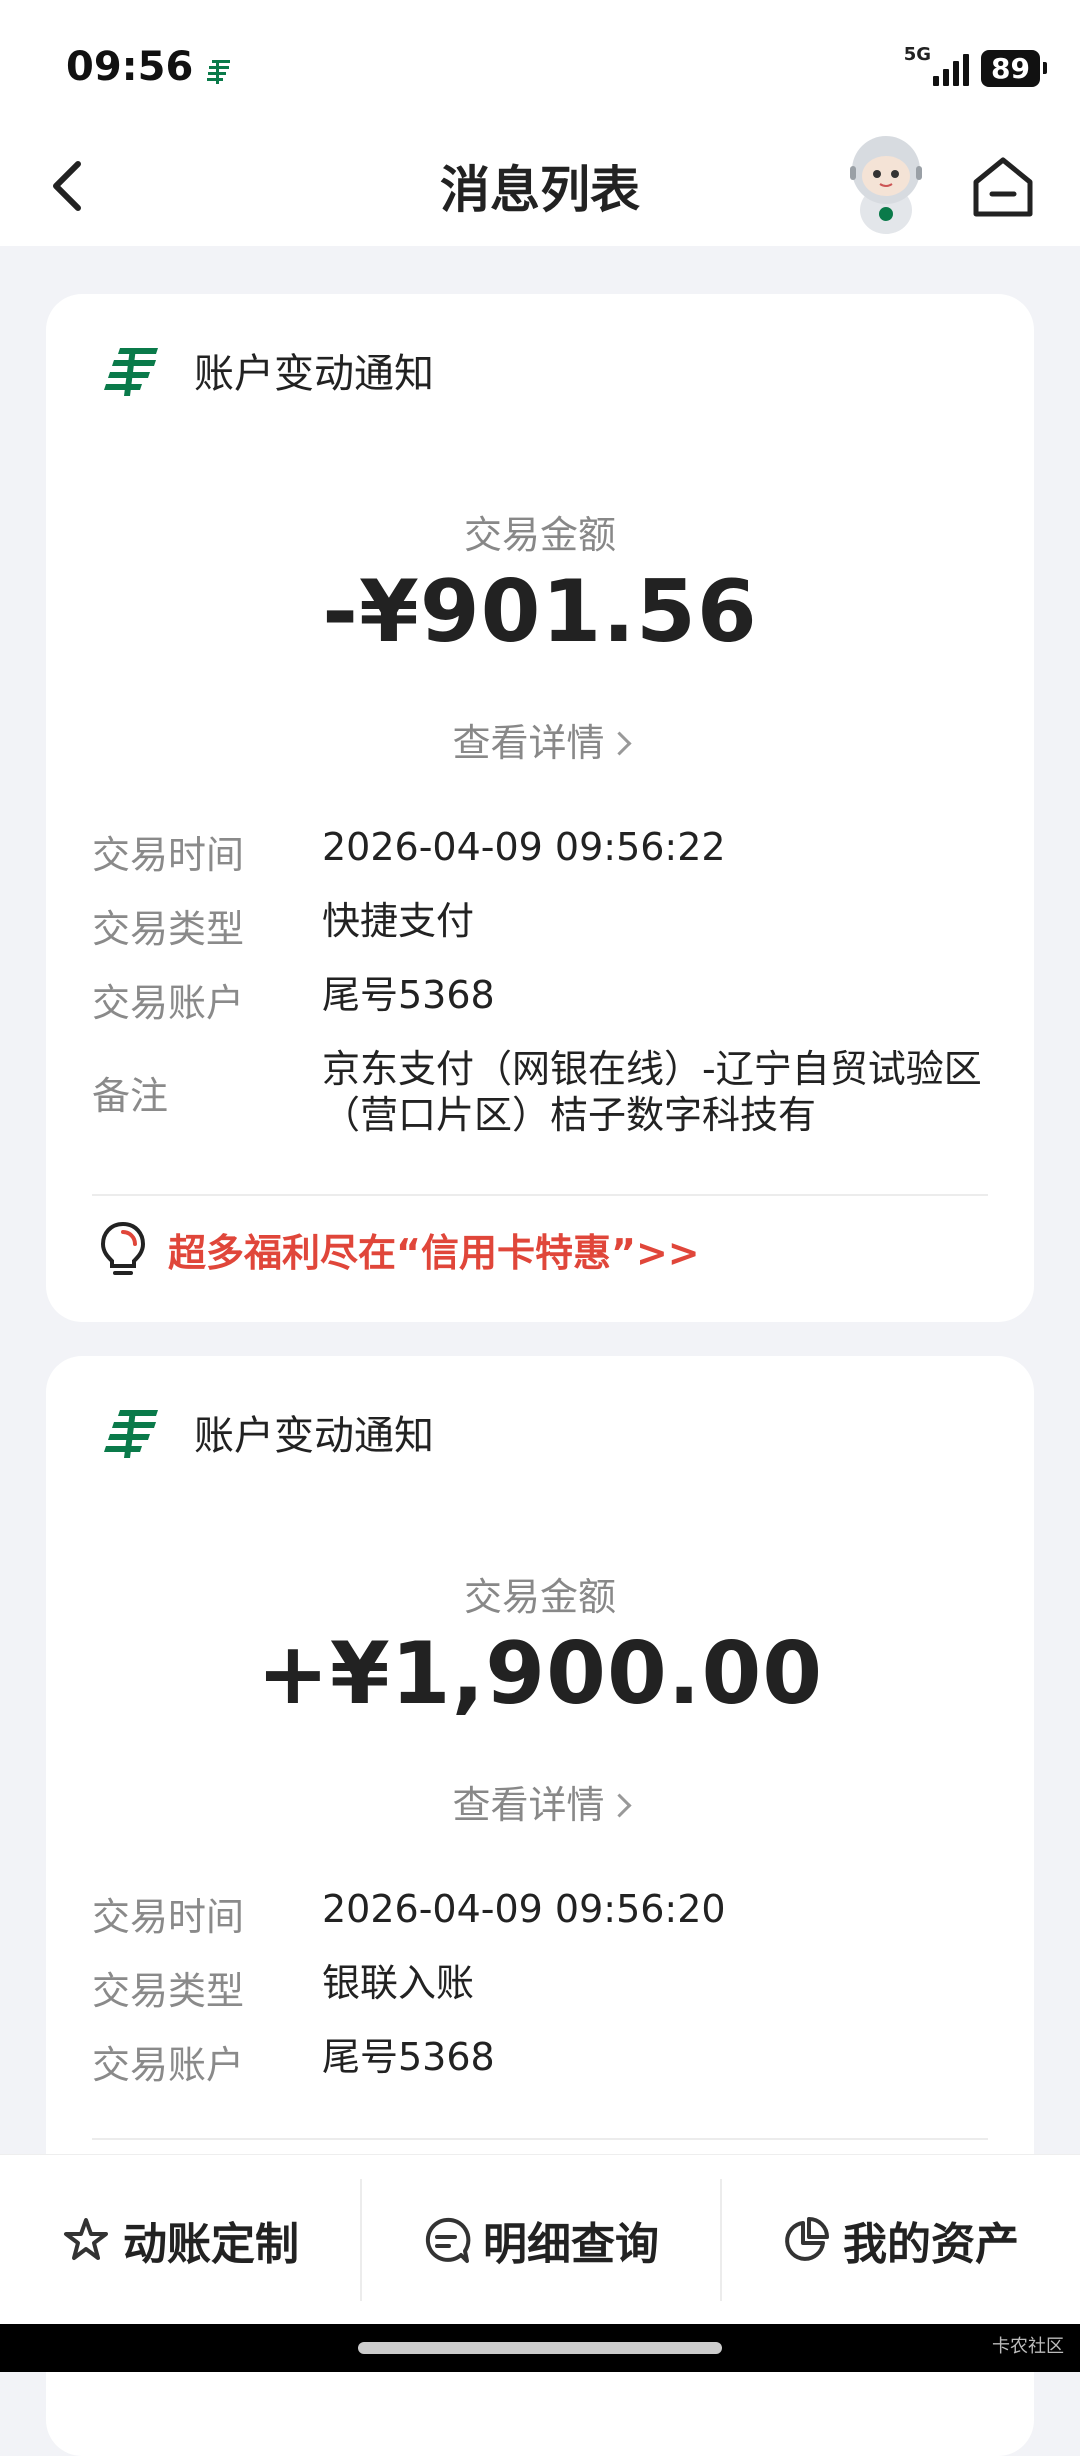 The height and width of the screenshot is (2456, 1080). What do you see at coordinates (951, 69) in the screenshot?
I see `signal-icon` at bounding box center [951, 69].